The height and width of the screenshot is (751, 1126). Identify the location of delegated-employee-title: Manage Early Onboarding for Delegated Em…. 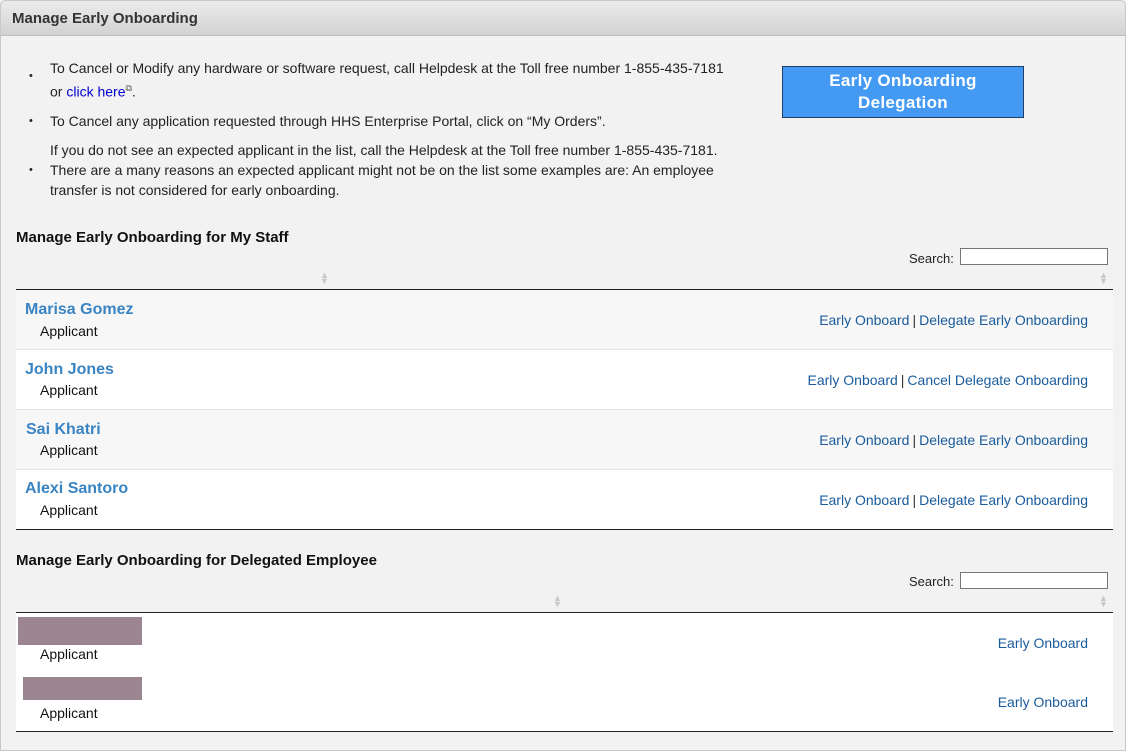
(196, 560).